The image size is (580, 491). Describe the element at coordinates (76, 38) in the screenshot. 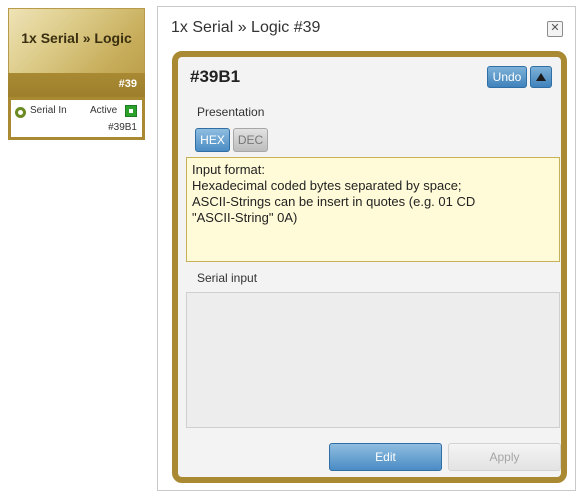

I see `node-title: 1x Serial » Logic` at that location.